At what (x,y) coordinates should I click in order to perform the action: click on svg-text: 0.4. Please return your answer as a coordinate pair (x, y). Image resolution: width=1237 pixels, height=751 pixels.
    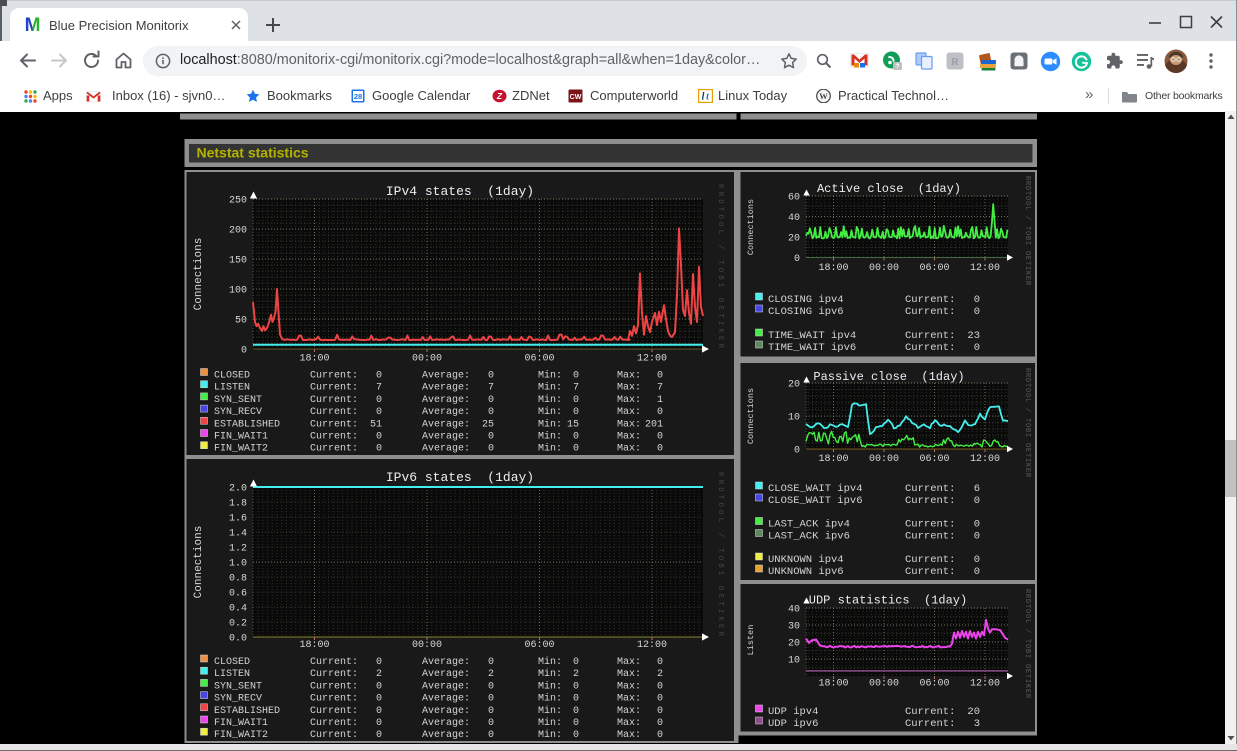
    Looking at the image, I should click on (238, 609).